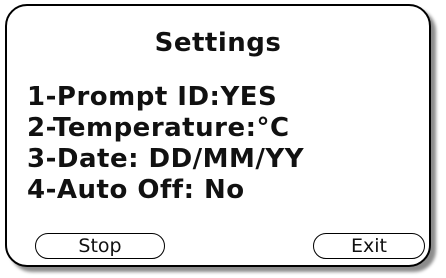  Describe the element at coordinates (165, 190) in the screenshot. I see `menu-item-auto-off: 4-Auto Off: No` at that location.